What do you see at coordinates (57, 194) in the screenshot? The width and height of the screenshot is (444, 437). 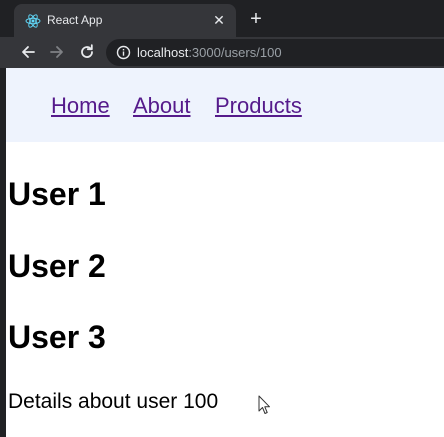 I see `user-heading-1: User 1` at bounding box center [57, 194].